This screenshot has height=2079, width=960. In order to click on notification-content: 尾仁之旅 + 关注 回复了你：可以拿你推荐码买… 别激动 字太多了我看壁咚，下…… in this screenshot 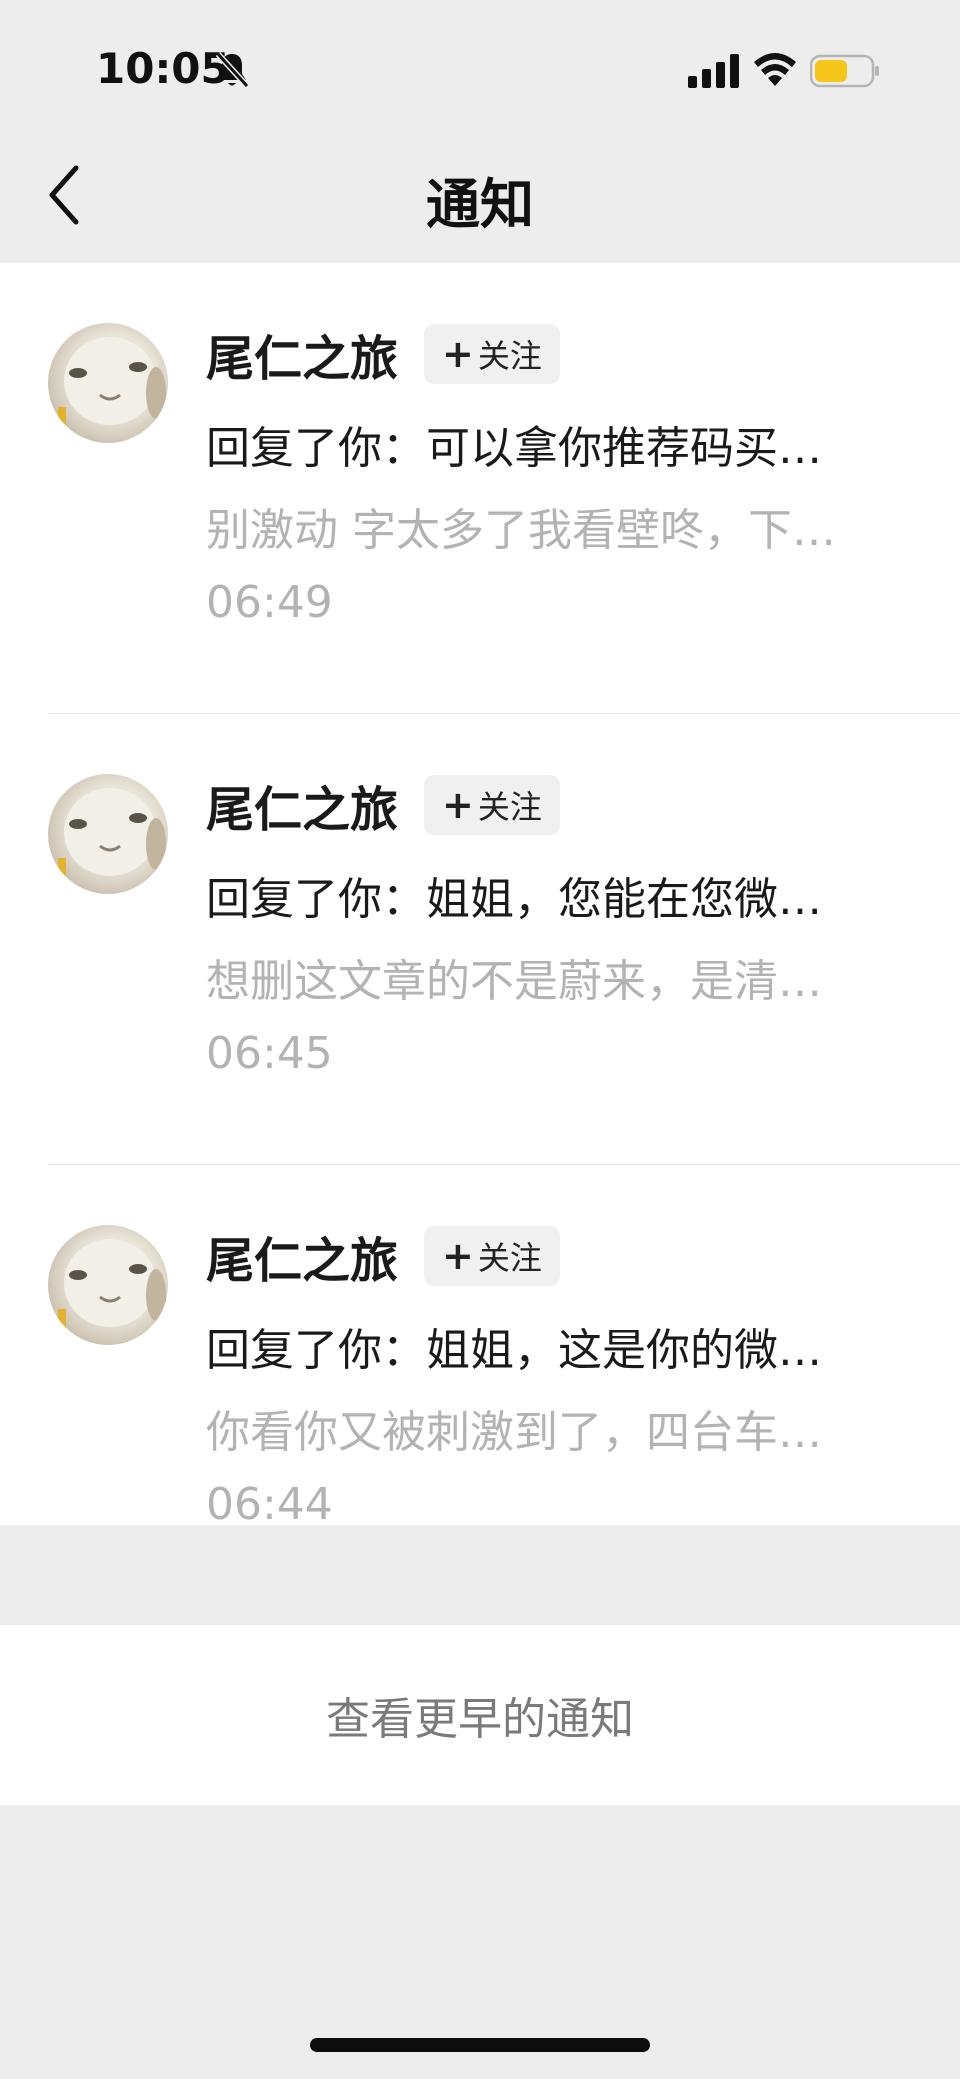, I will do `click(561, 477)`.